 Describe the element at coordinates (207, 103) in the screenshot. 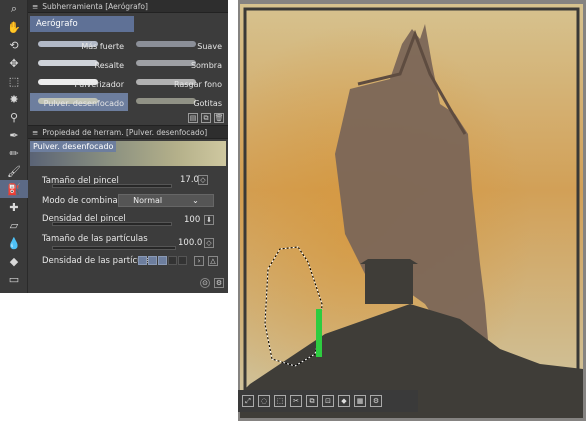

I see `brush-label: Gotitas` at that location.